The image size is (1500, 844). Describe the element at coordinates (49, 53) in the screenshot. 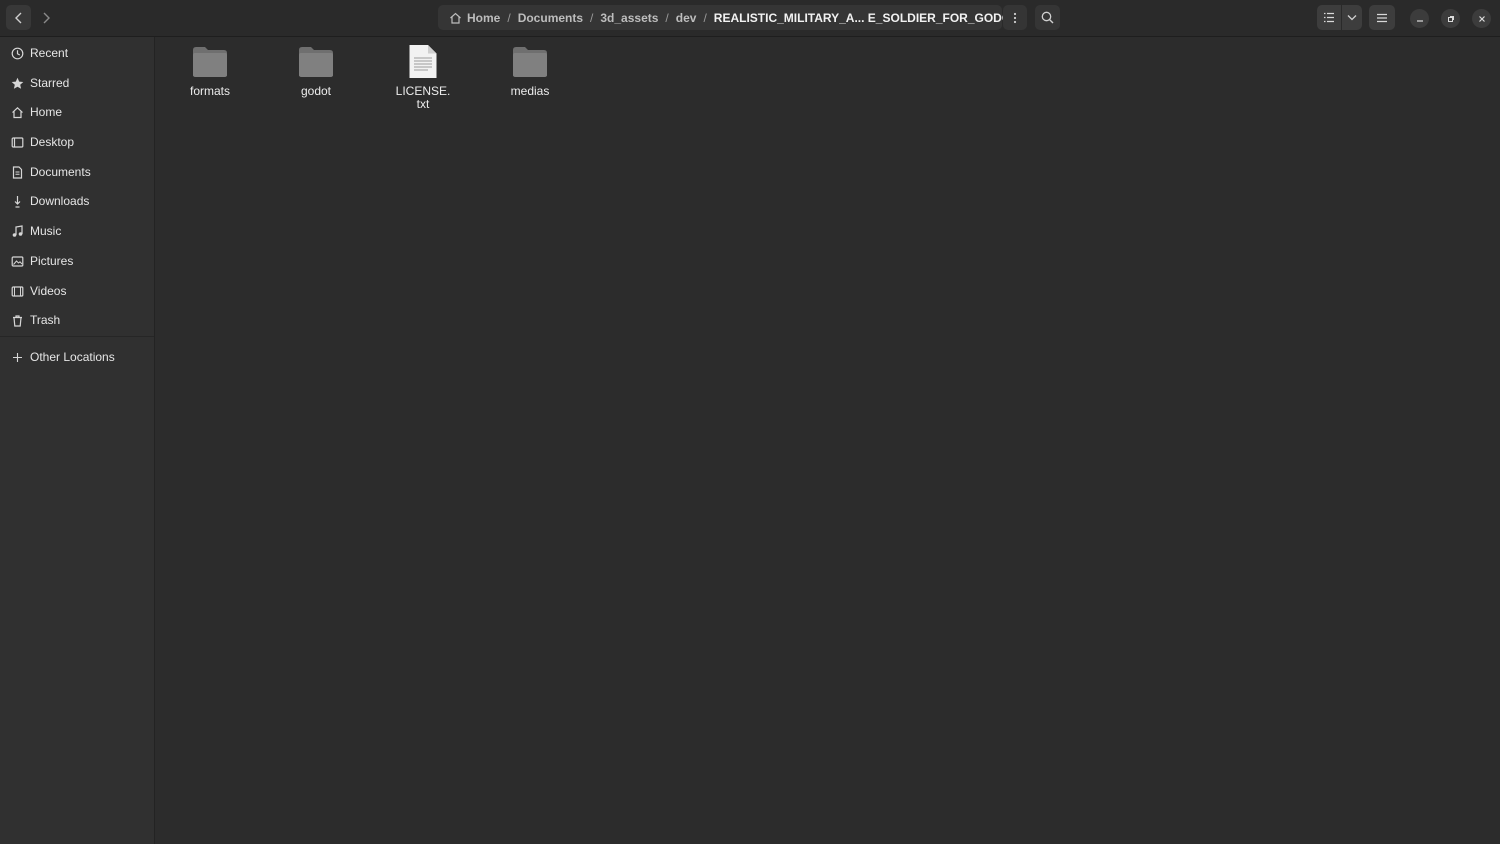

I see `sidebar-item-label: Recent` at that location.